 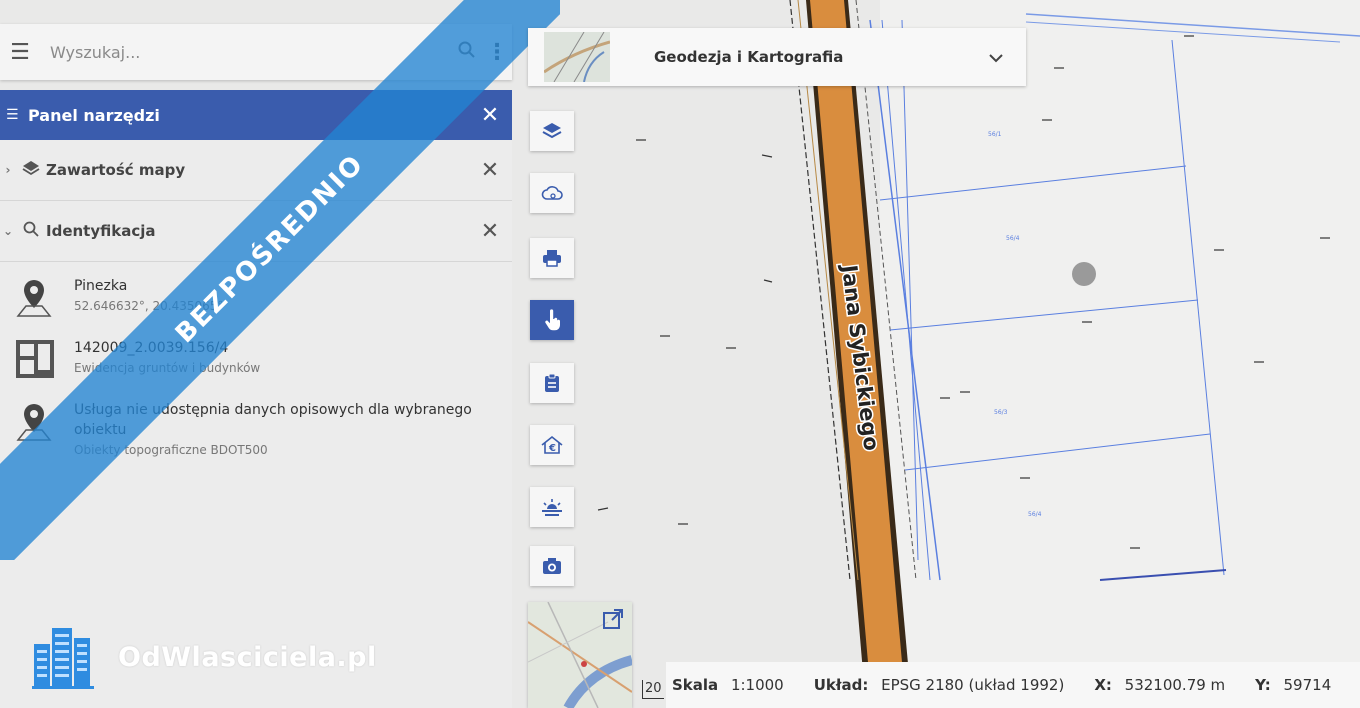 What do you see at coordinates (101, 231) in the screenshot?
I see `section-label: Identyfikacja` at bounding box center [101, 231].